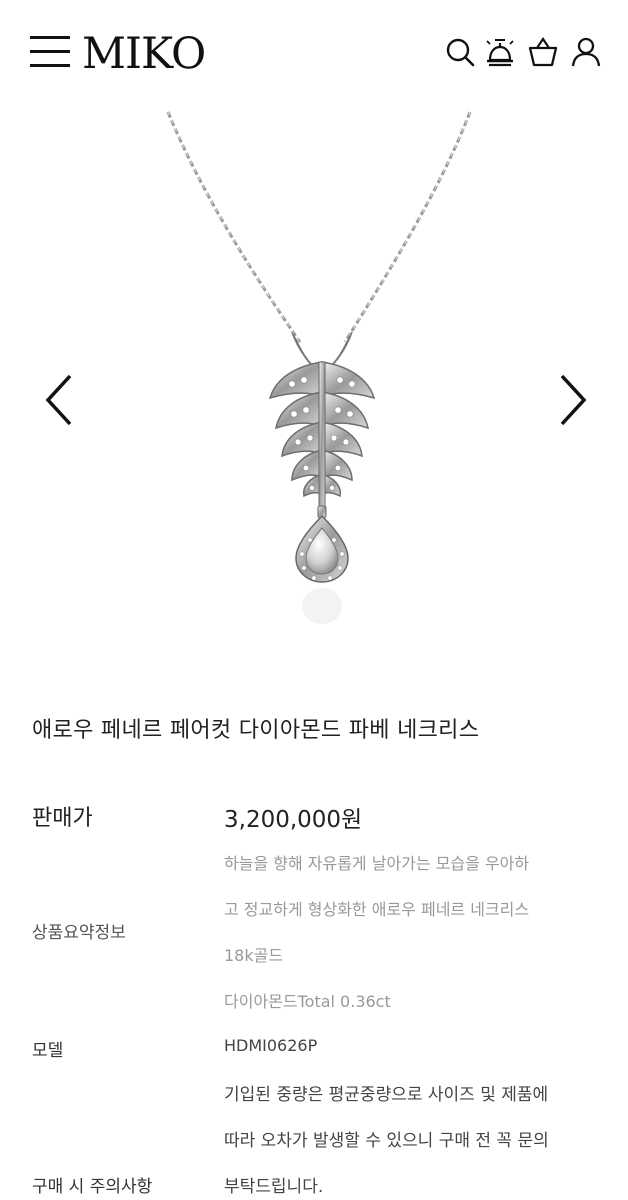  Describe the element at coordinates (543, 52) in the screenshot. I see `basket-icon` at that location.